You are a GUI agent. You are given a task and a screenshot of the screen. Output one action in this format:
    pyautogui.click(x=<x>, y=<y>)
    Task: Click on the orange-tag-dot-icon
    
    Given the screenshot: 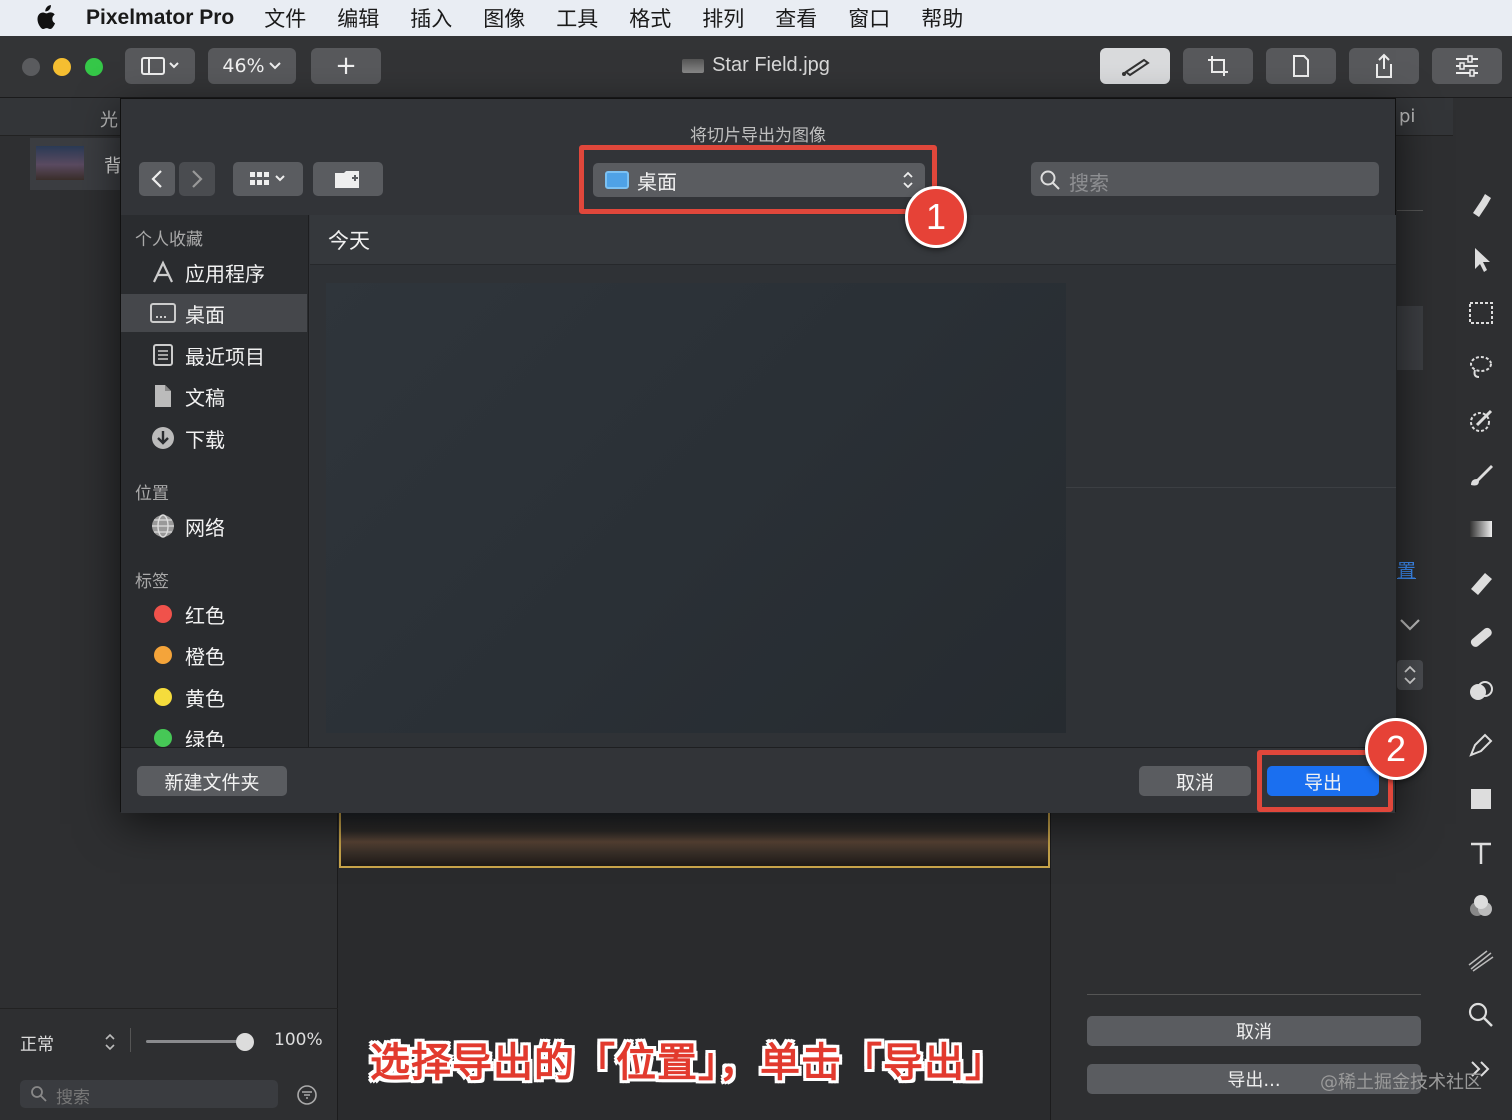 What is the action you would take?
    pyautogui.click(x=163, y=655)
    